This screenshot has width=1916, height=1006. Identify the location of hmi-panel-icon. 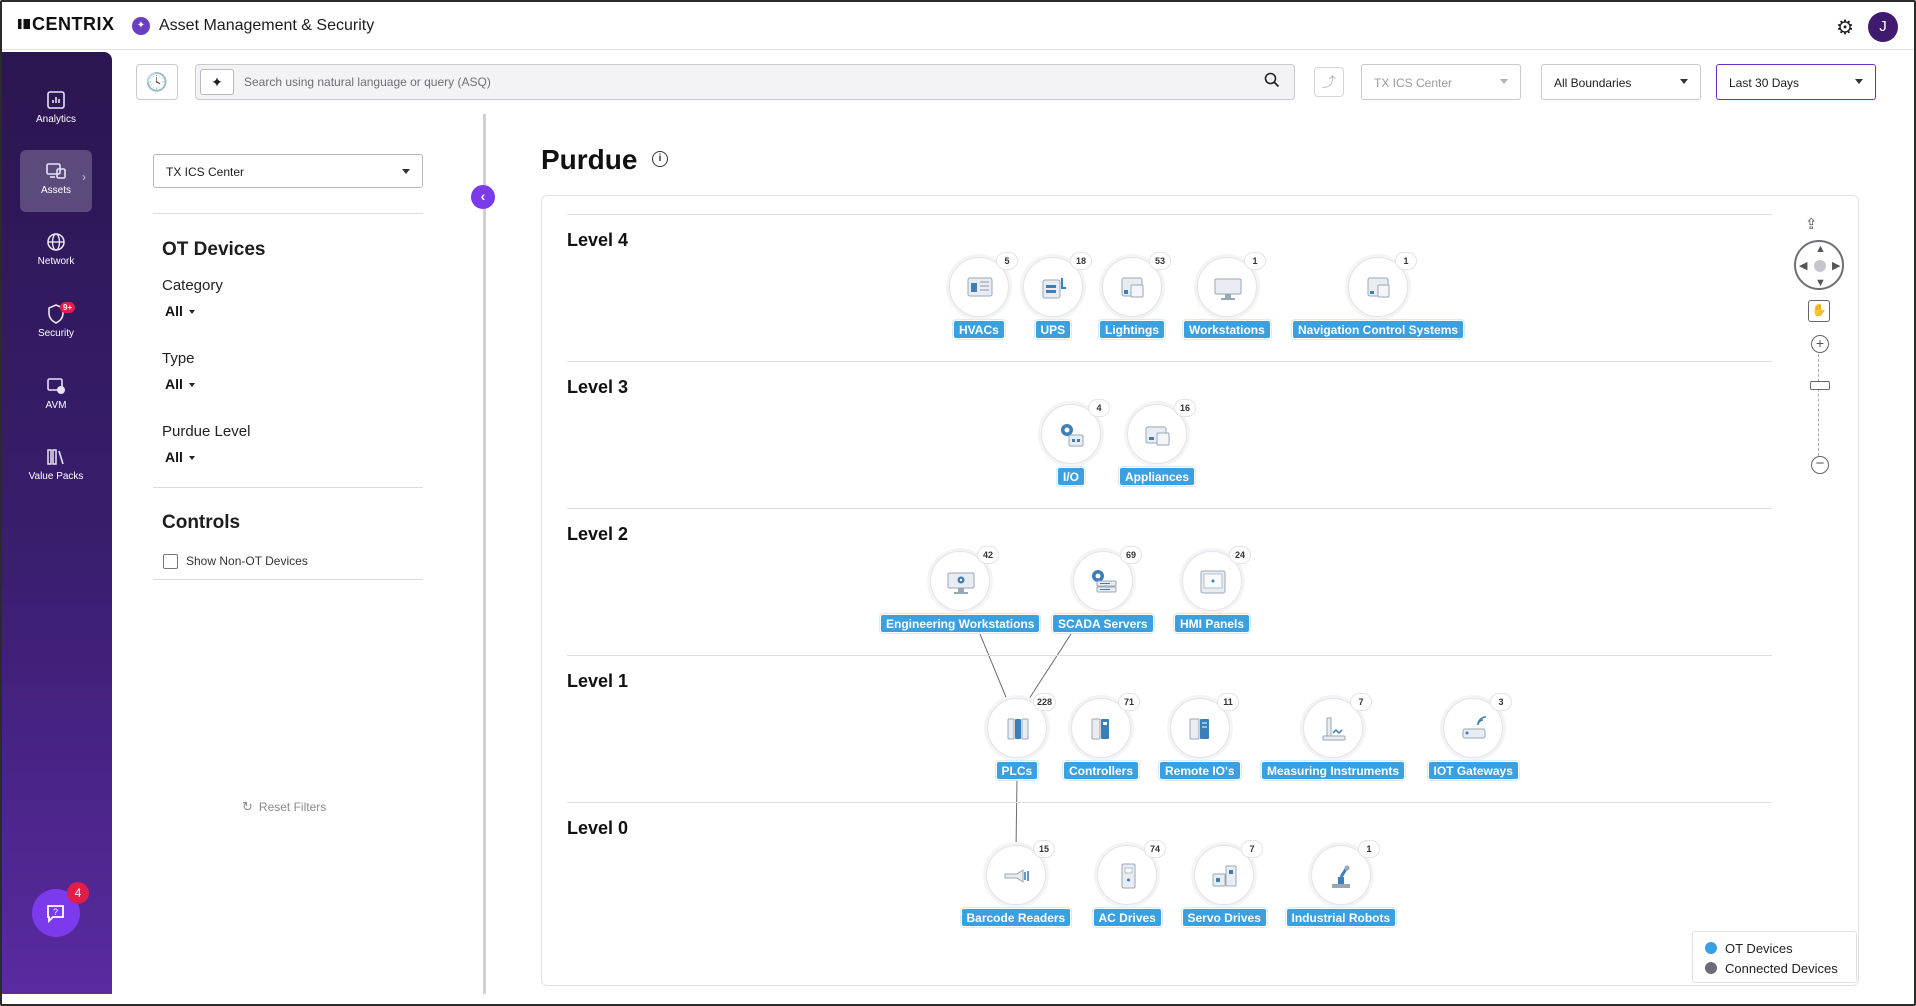
(1213, 582).